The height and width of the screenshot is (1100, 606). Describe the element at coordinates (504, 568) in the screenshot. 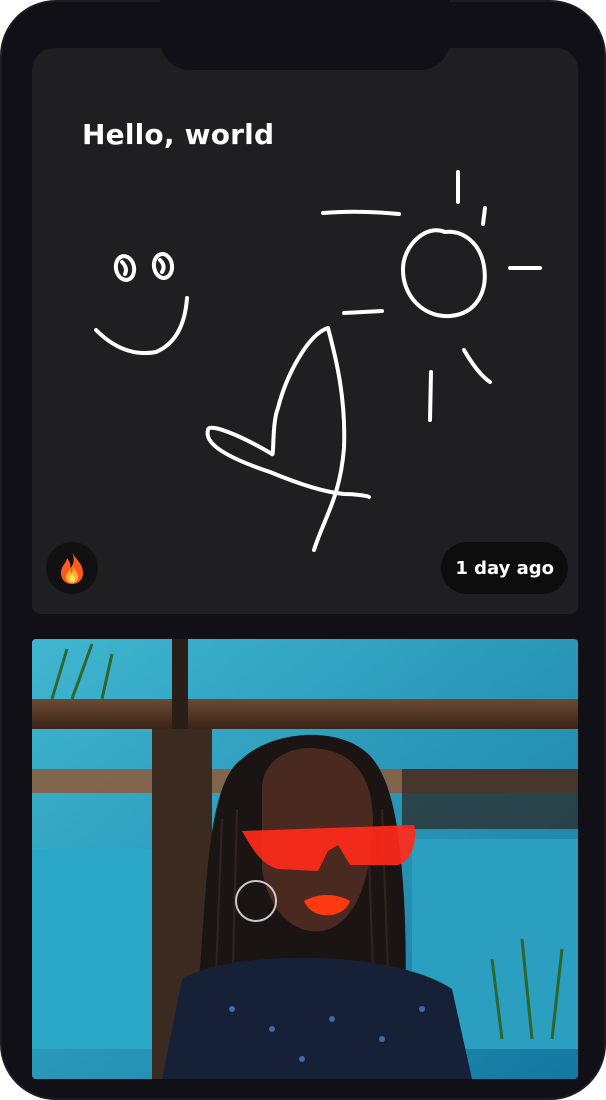

I see `timestamp-badge: 1 day ago` at that location.